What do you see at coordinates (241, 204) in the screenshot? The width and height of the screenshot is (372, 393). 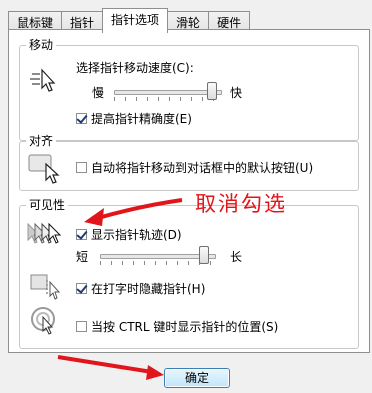 I see `annotation-text: 取消勾选` at bounding box center [241, 204].